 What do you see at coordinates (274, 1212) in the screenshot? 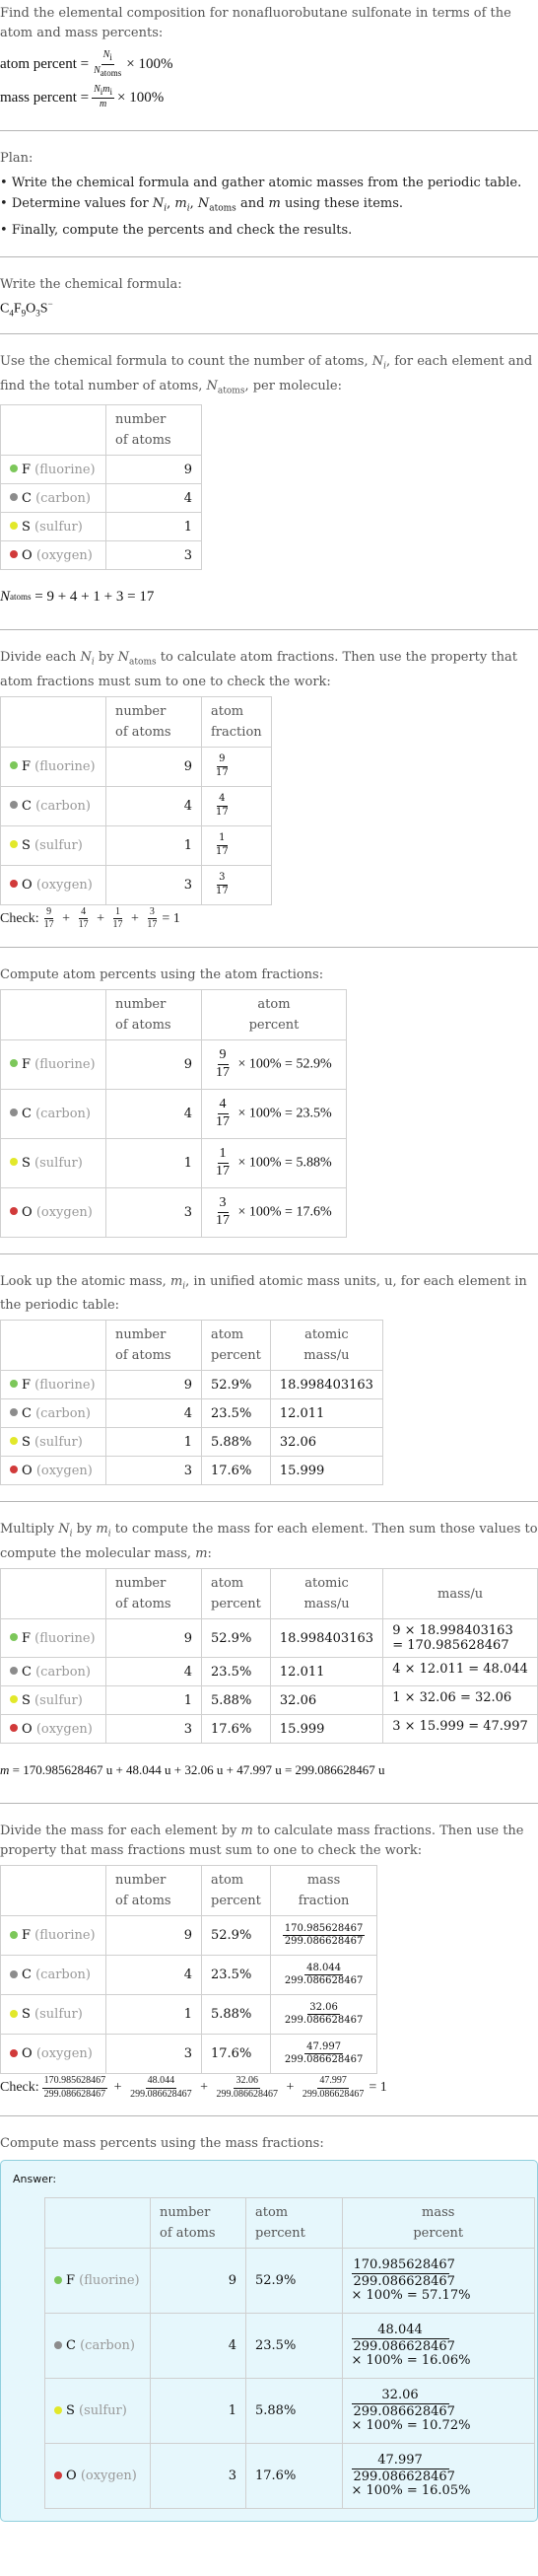
I see `atom-percent-calc-cell: 3 17 × 100% = 17.6%` at bounding box center [274, 1212].